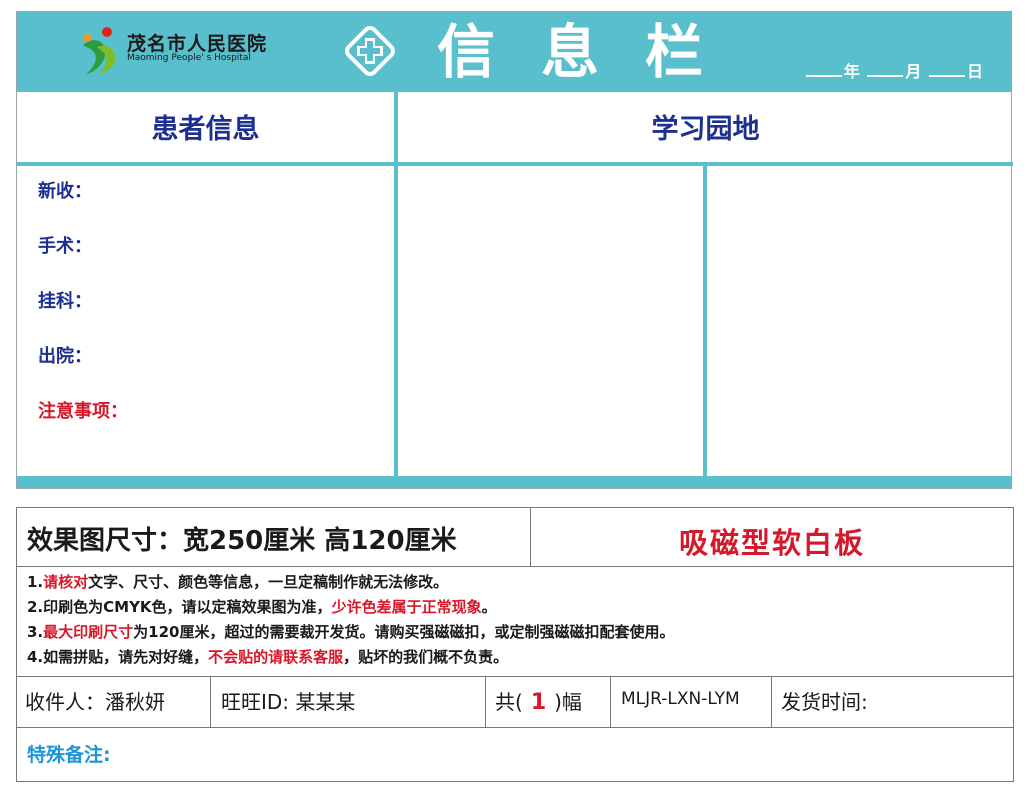 The image size is (1032, 792). I want to click on special-remark: 特殊备注:, so click(69, 755).